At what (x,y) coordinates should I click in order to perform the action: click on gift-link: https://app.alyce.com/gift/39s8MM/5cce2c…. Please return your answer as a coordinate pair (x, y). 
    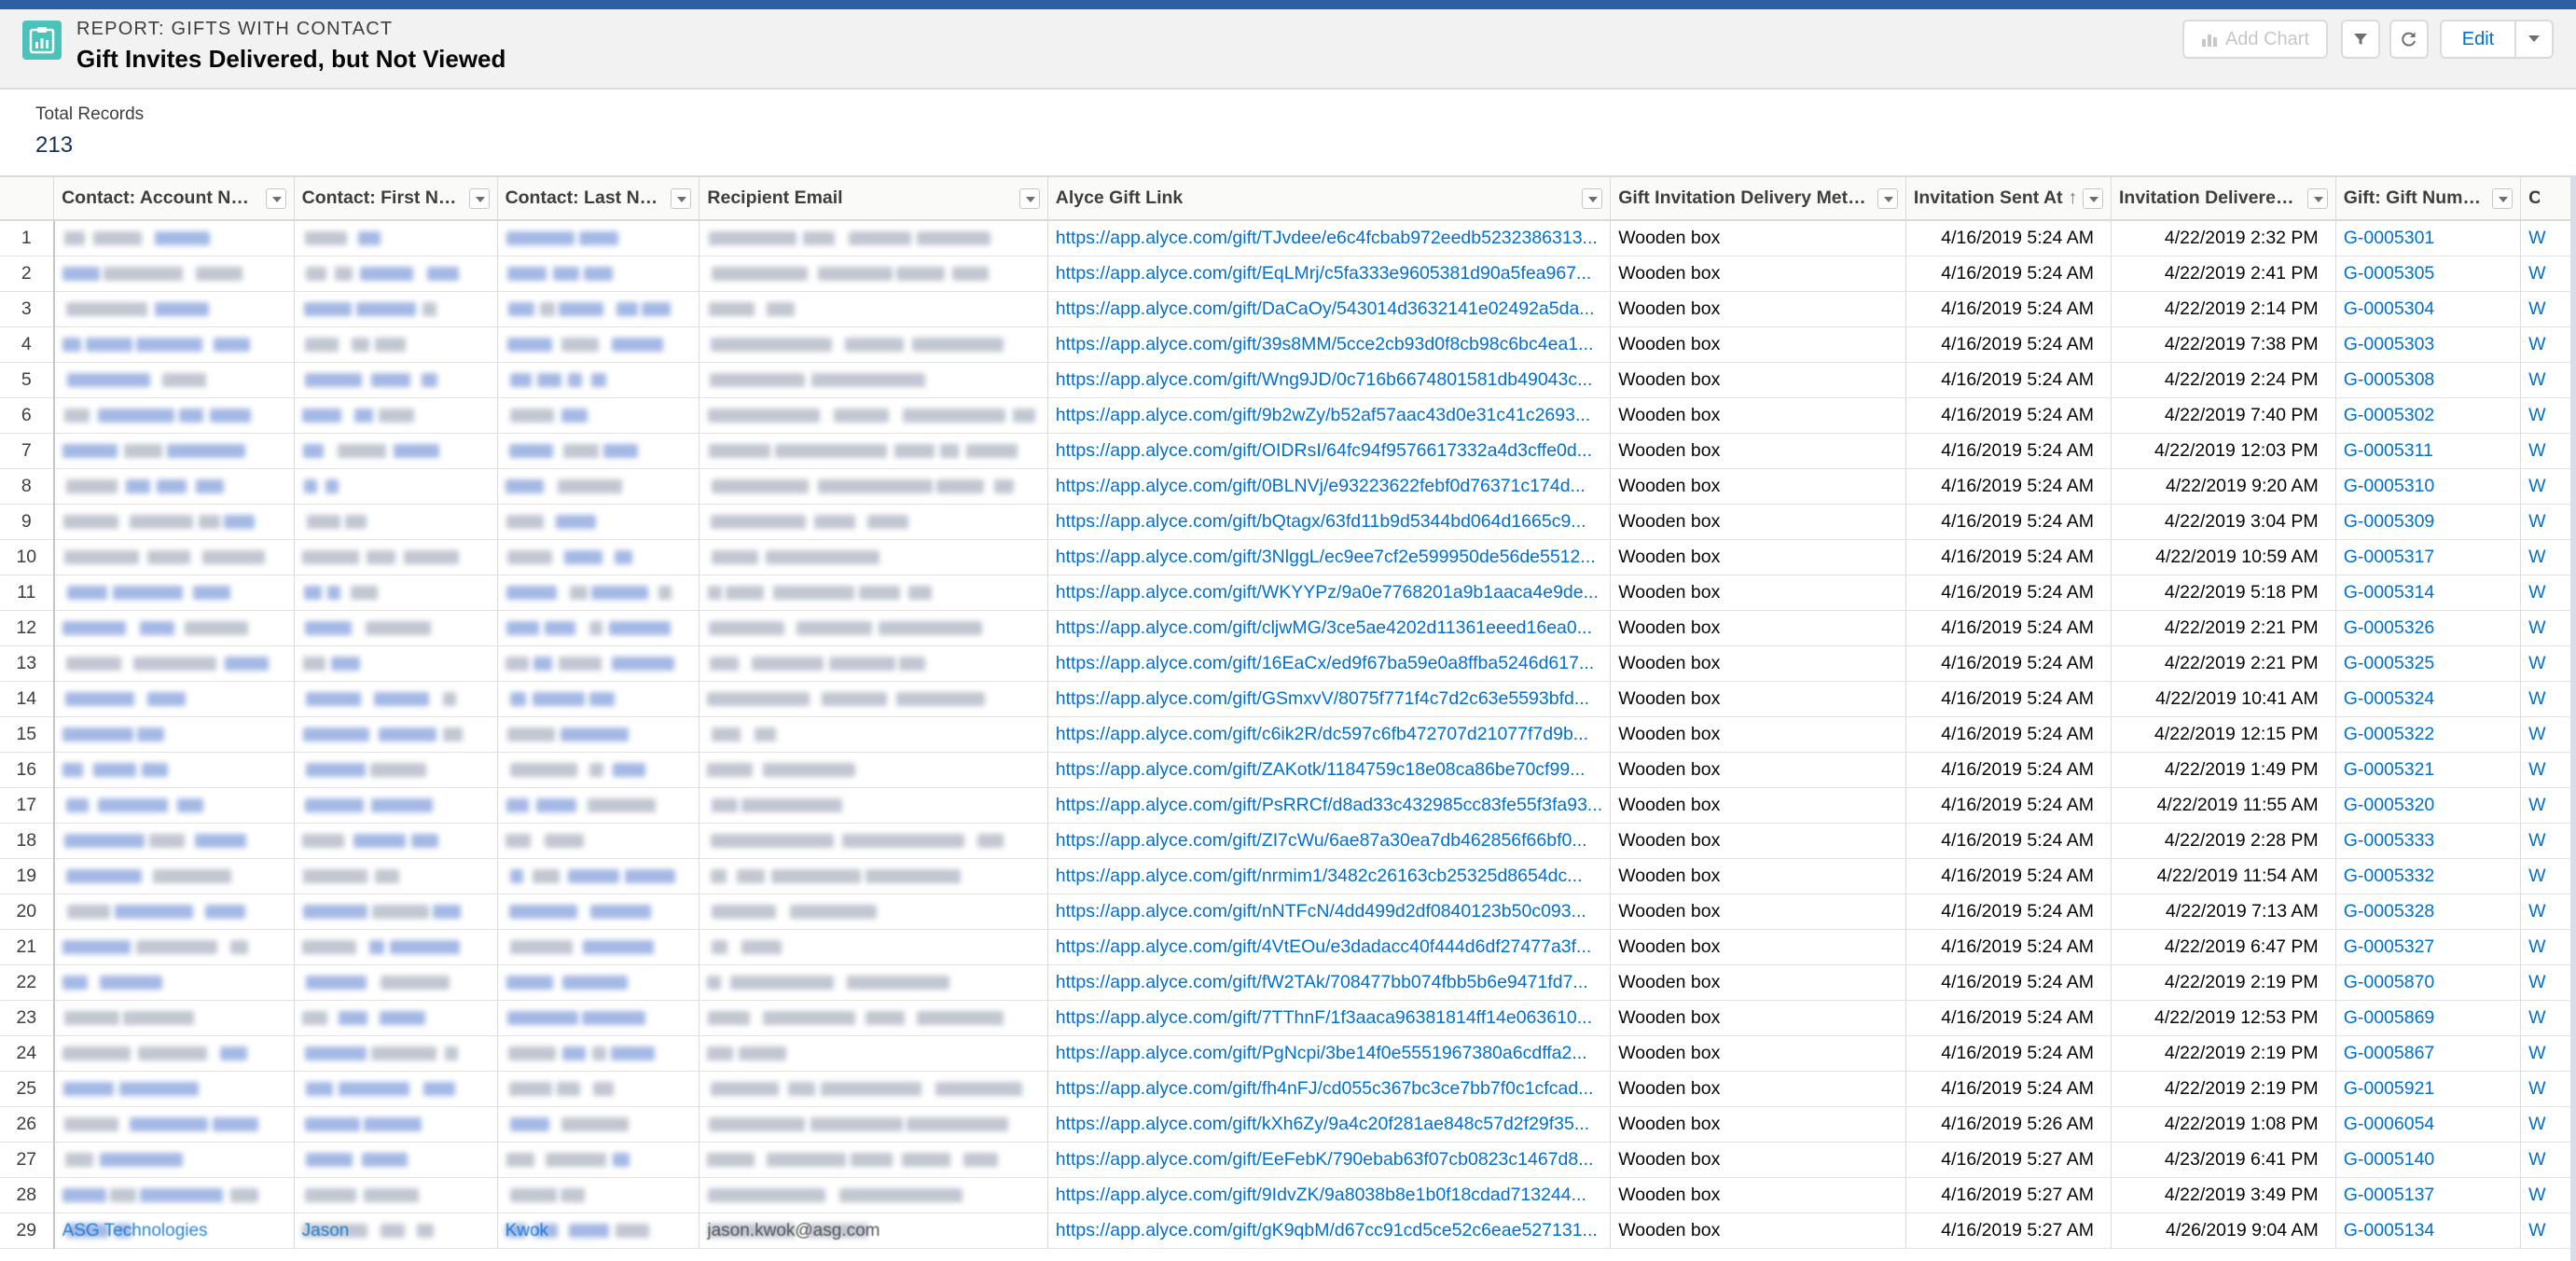
    Looking at the image, I should click on (1329, 344).